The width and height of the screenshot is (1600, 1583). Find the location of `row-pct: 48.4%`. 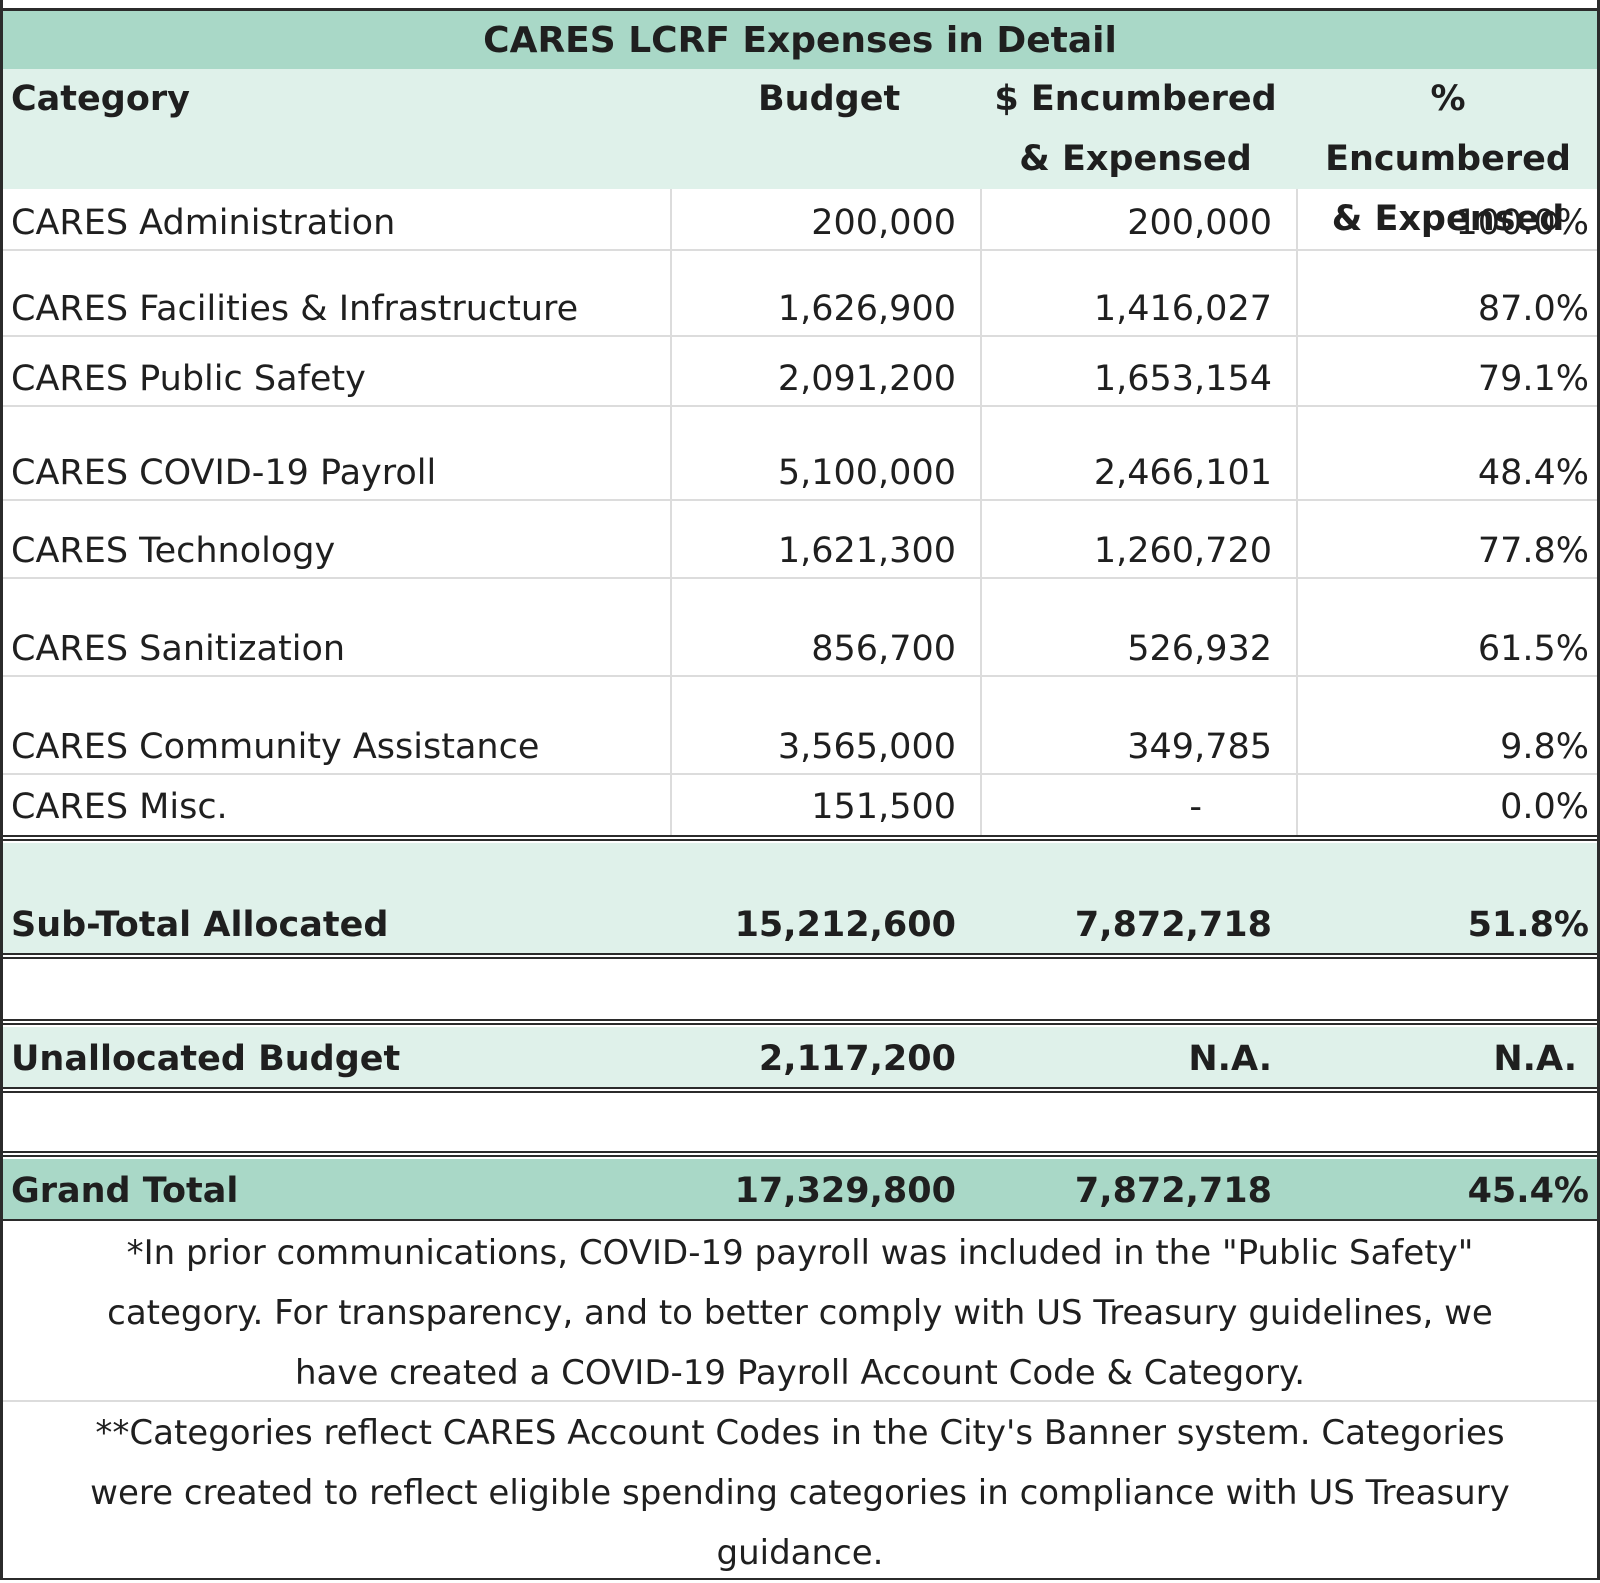

row-pct: 48.4% is located at coordinates (1533, 473).